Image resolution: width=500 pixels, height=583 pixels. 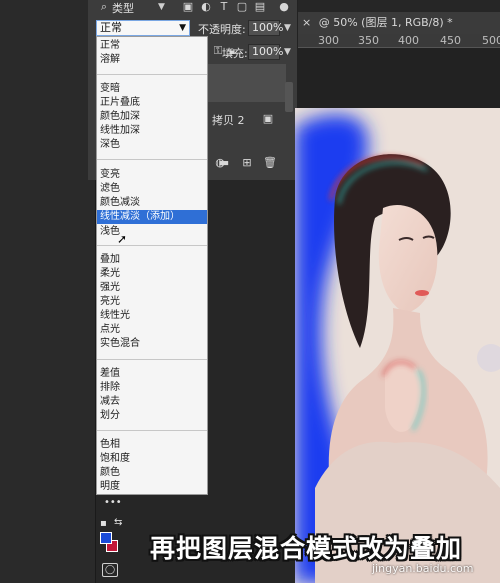 What do you see at coordinates (110, 388) in the screenshot?
I see `menu-item-exclusion: 排除` at bounding box center [110, 388].